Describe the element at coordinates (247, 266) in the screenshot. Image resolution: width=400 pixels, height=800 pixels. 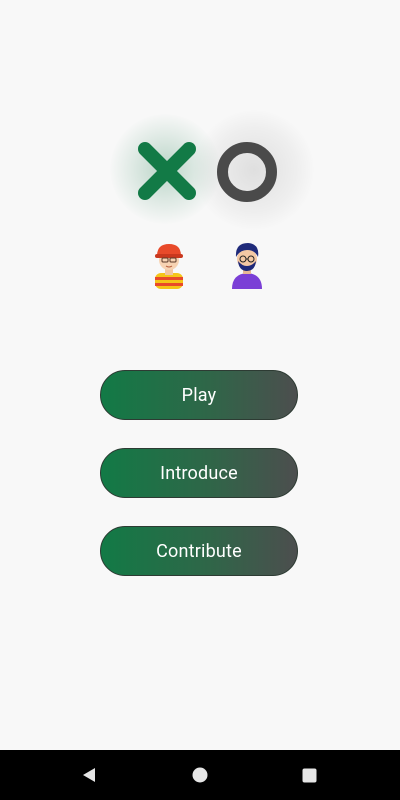
I see `player-two-avatar` at that location.